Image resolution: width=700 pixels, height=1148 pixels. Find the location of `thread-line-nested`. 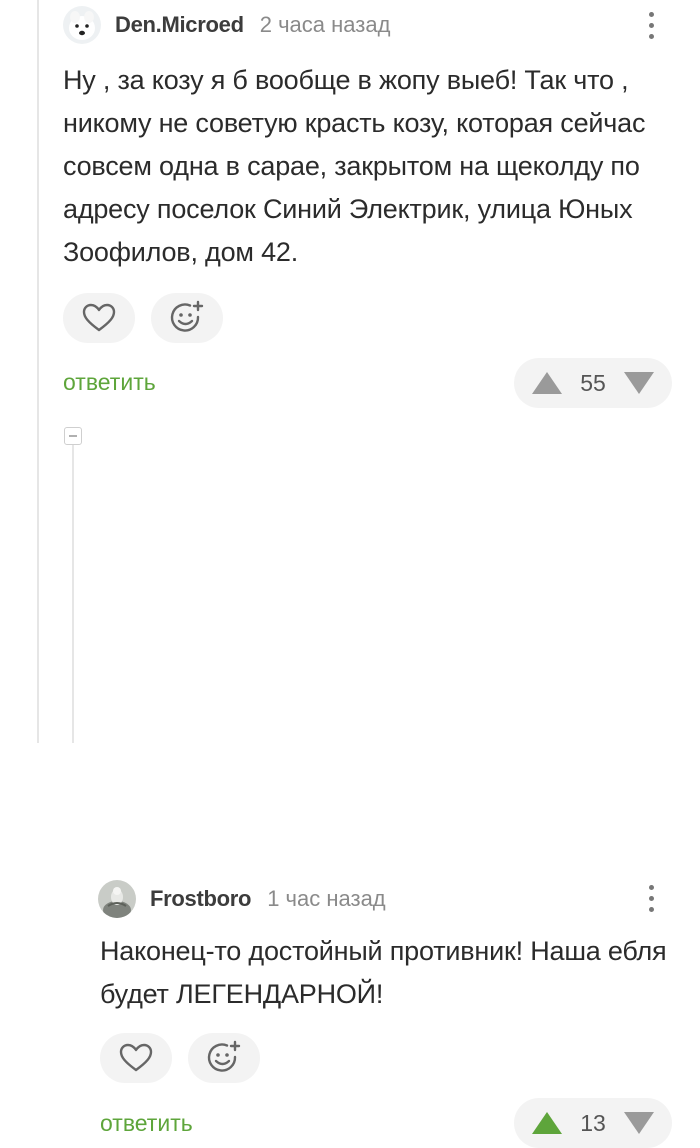

thread-line-nested is located at coordinates (73, 594).